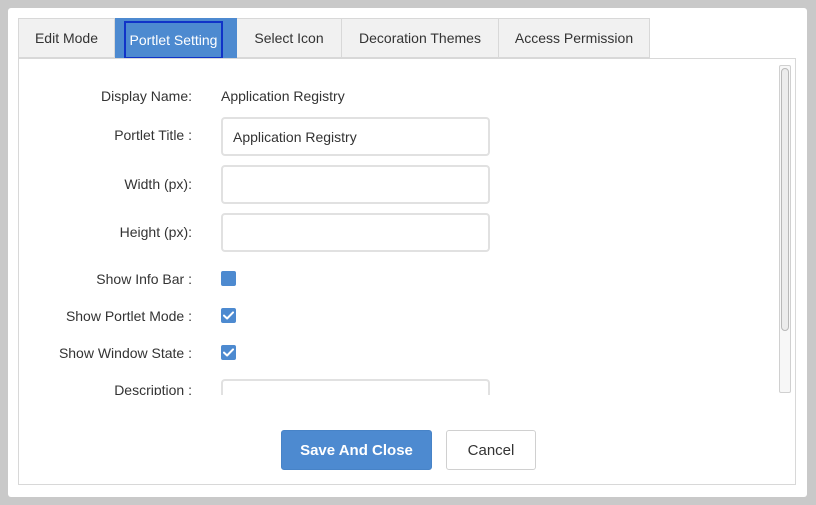  I want to click on show-window-state-checkbox, so click(228, 352).